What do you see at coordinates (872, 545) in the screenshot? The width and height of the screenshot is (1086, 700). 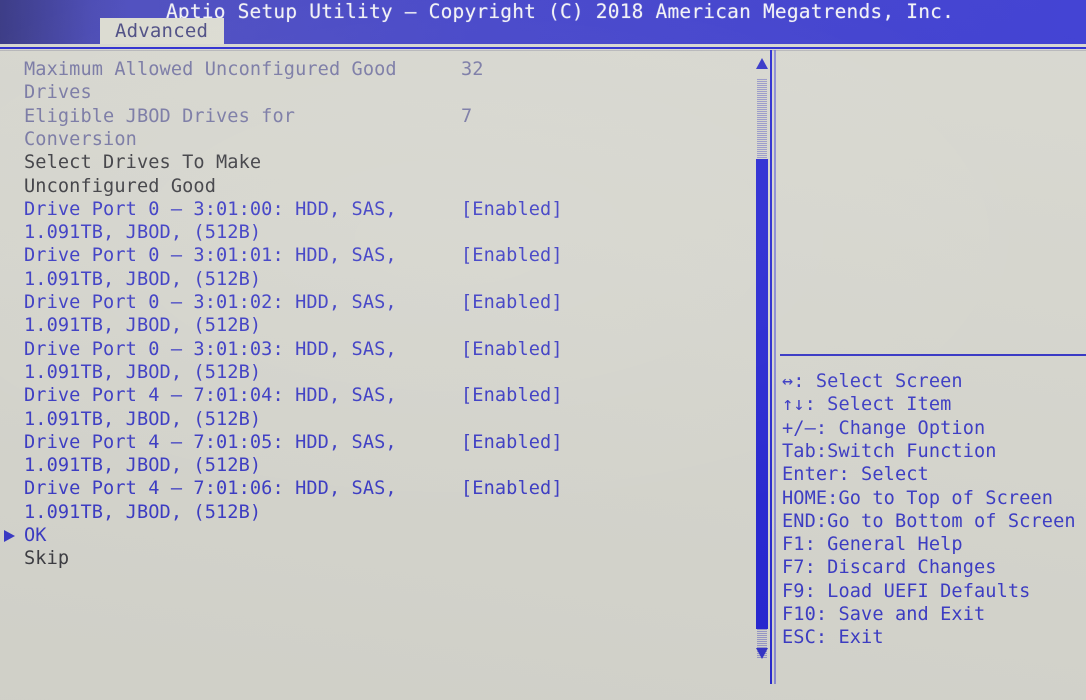 I see `help-hotkey-line: F1: General Help` at bounding box center [872, 545].